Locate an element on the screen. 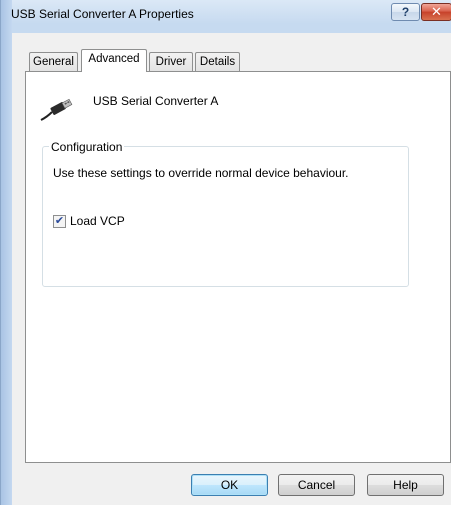  checkmark-icon: ✔ is located at coordinates (59, 221).